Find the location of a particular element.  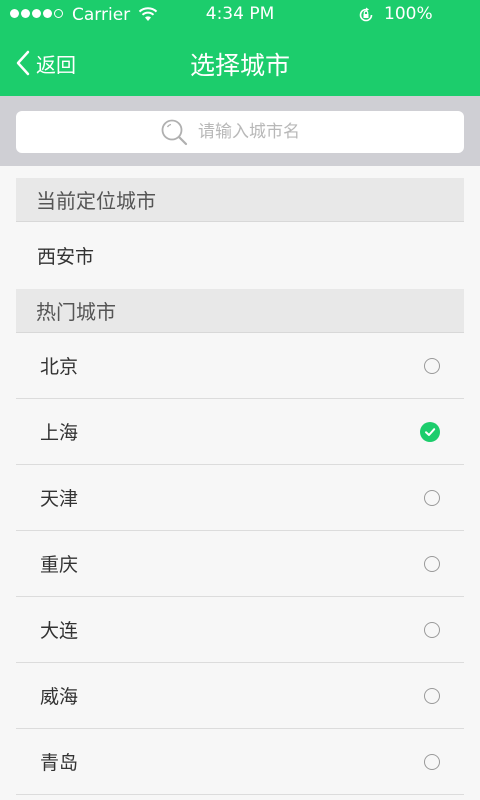

city-list-item: 威海 is located at coordinates (240, 696).